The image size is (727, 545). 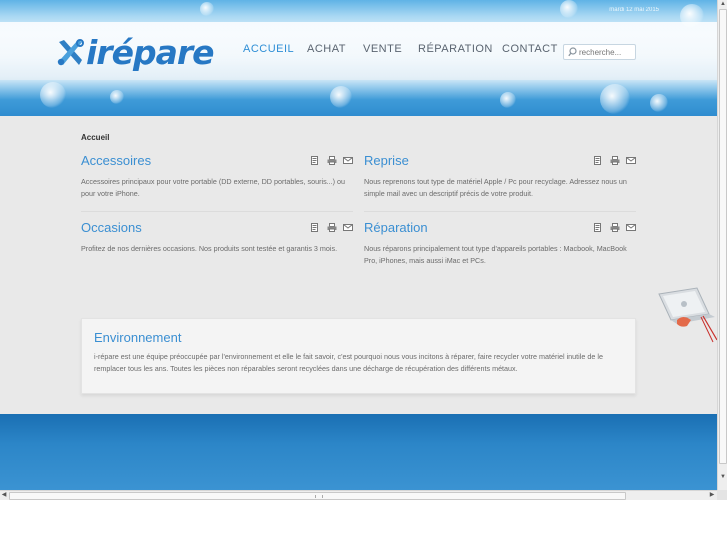 What do you see at coordinates (268, 49) in the screenshot?
I see `nav-item-accueil: ACCUEIL` at bounding box center [268, 49].